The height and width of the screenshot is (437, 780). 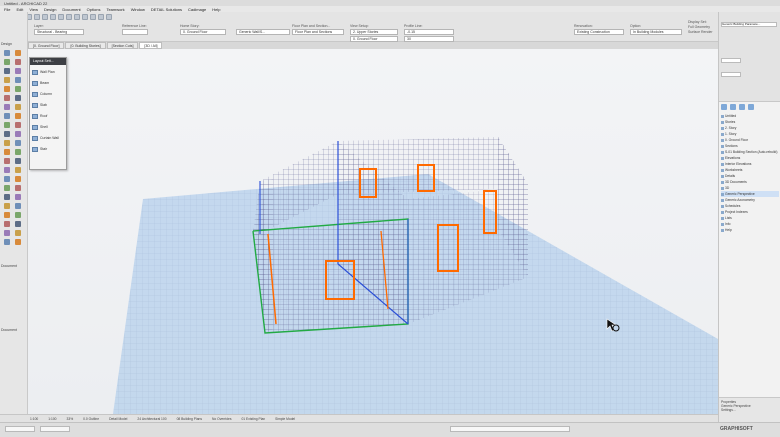 What do you see at coordinates (733, 107) in the screenshot?
I see `view-map-icon` at bounding box center [733, 107].